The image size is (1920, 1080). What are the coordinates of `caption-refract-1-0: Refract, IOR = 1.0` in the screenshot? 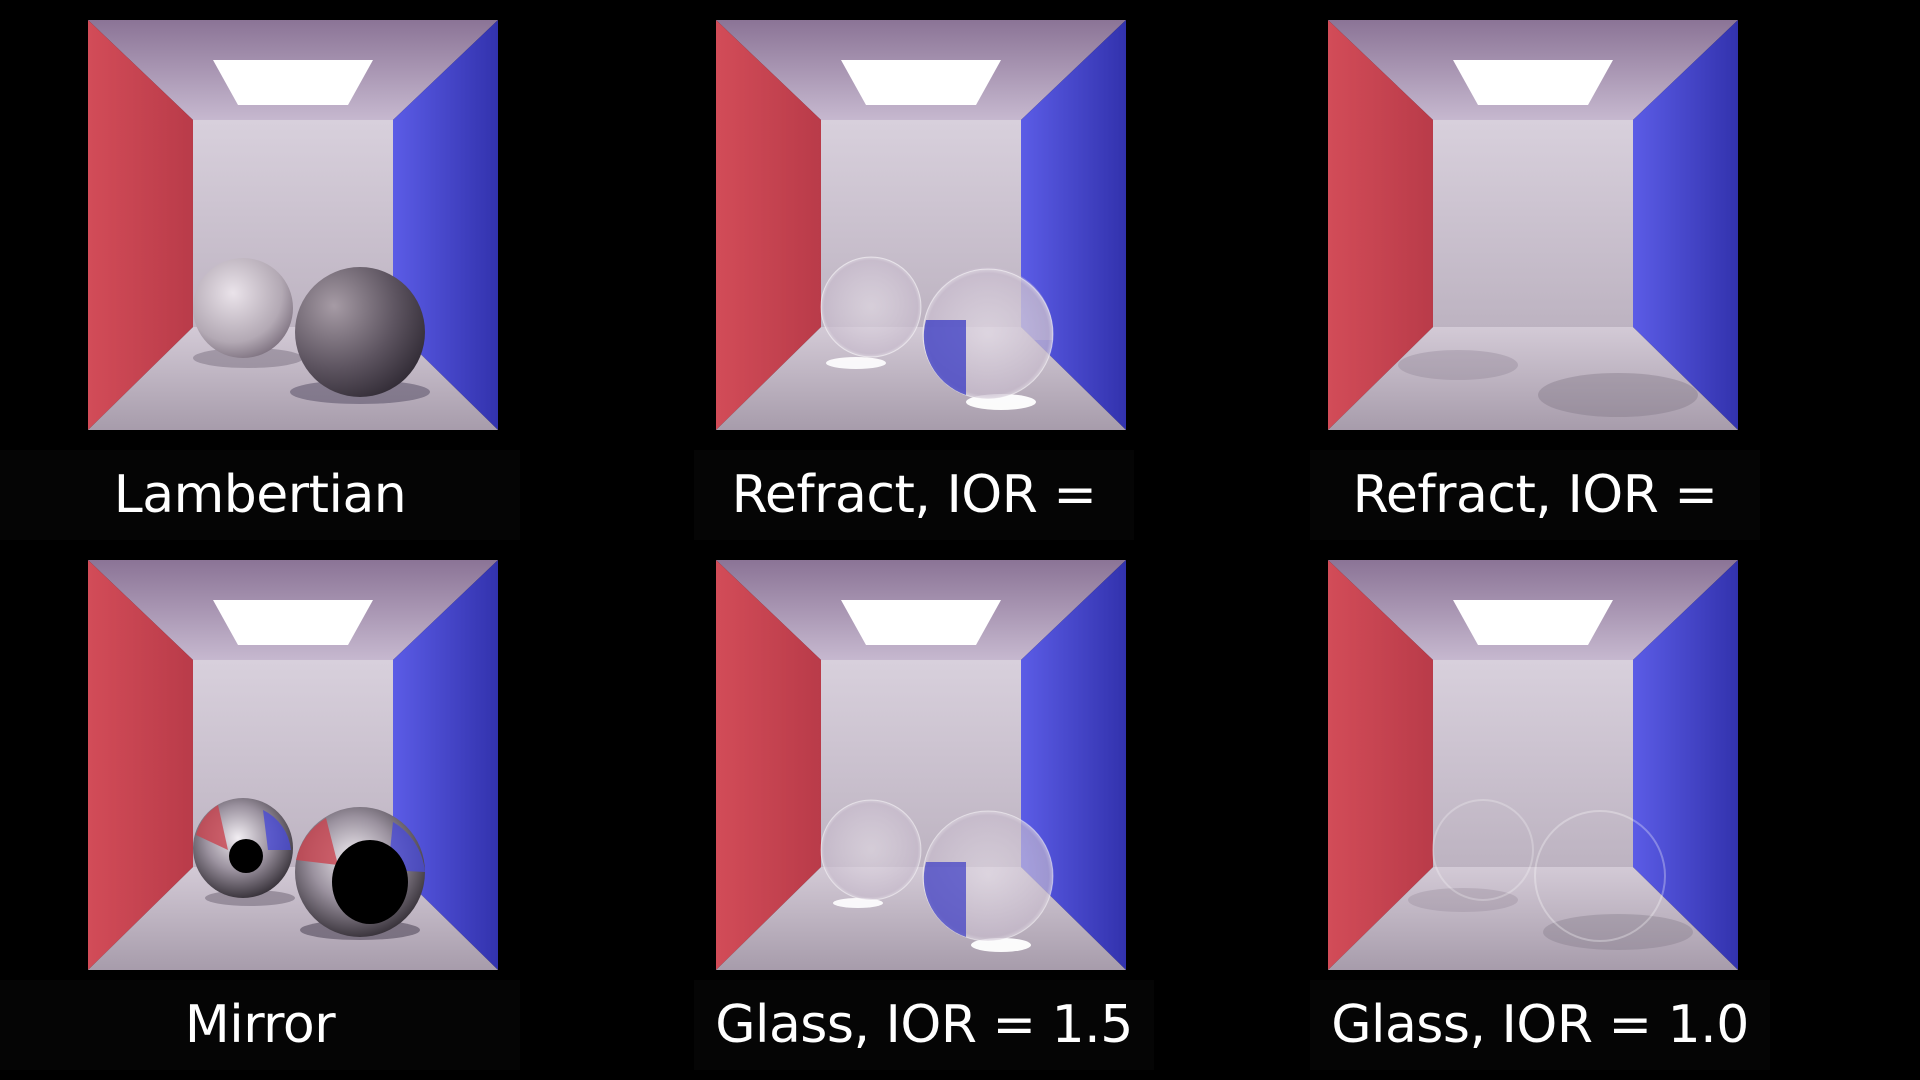 It's located at (1535, 532).